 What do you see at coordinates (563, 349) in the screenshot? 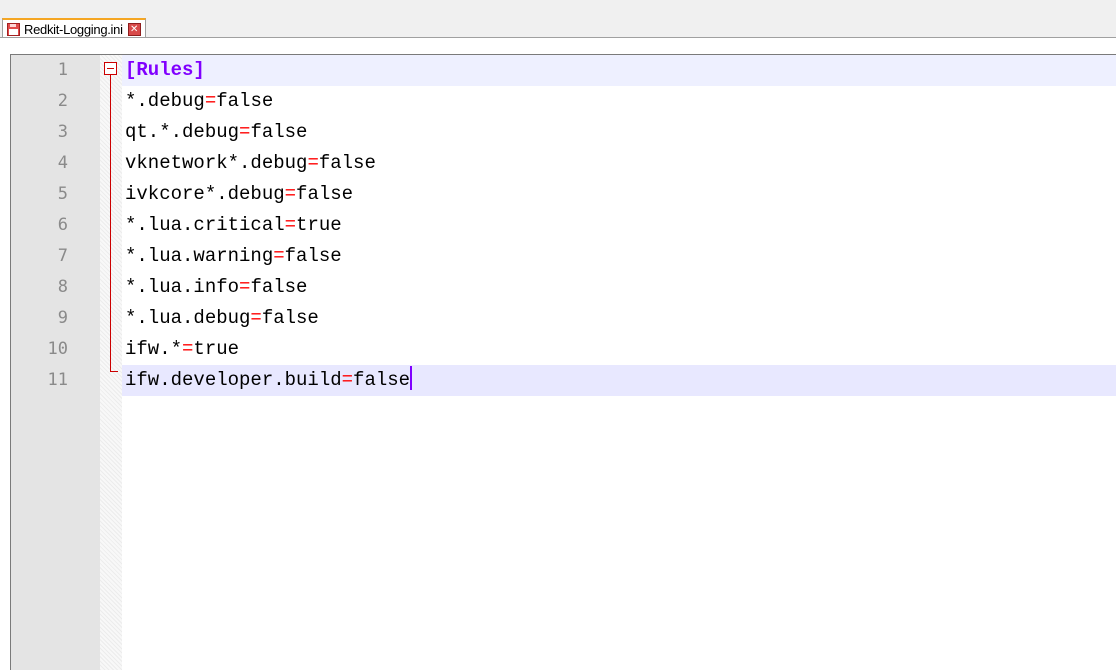
I see `code-line-10: 10 ifw.*=true` at bounding box center [563, 349].